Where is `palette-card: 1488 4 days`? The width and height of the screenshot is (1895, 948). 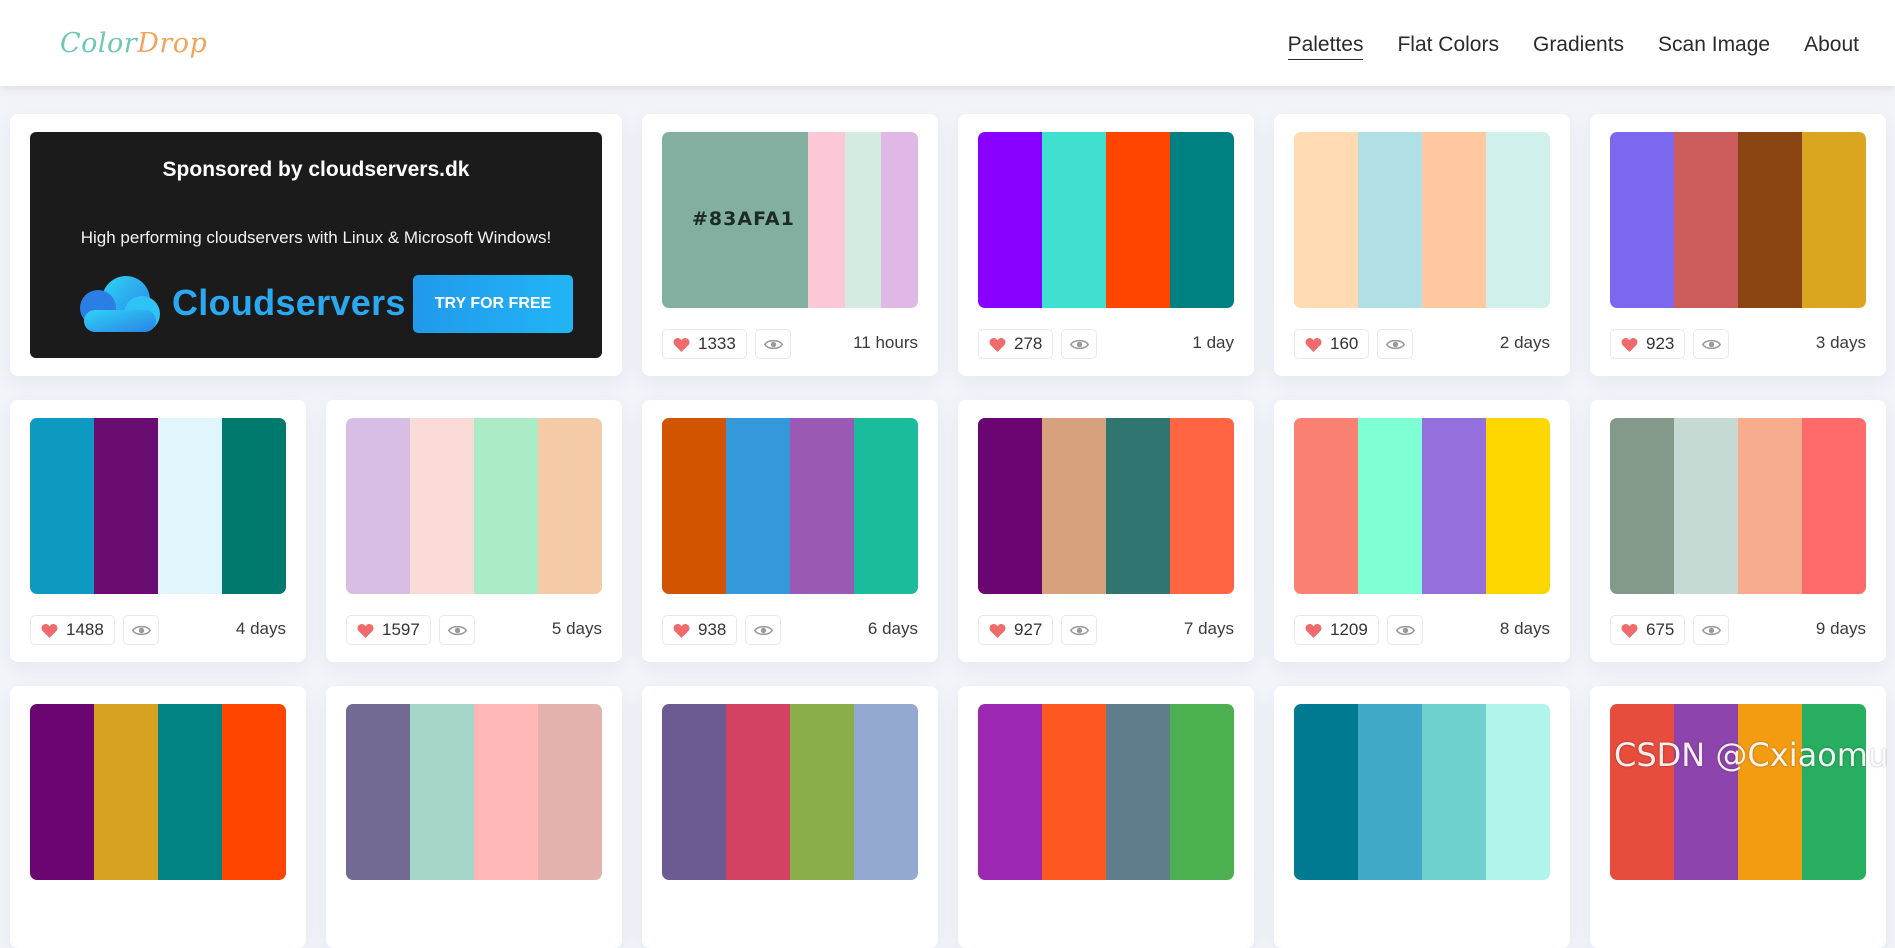
palette-card: 1488 4 days is located at coordinates (158, 531).